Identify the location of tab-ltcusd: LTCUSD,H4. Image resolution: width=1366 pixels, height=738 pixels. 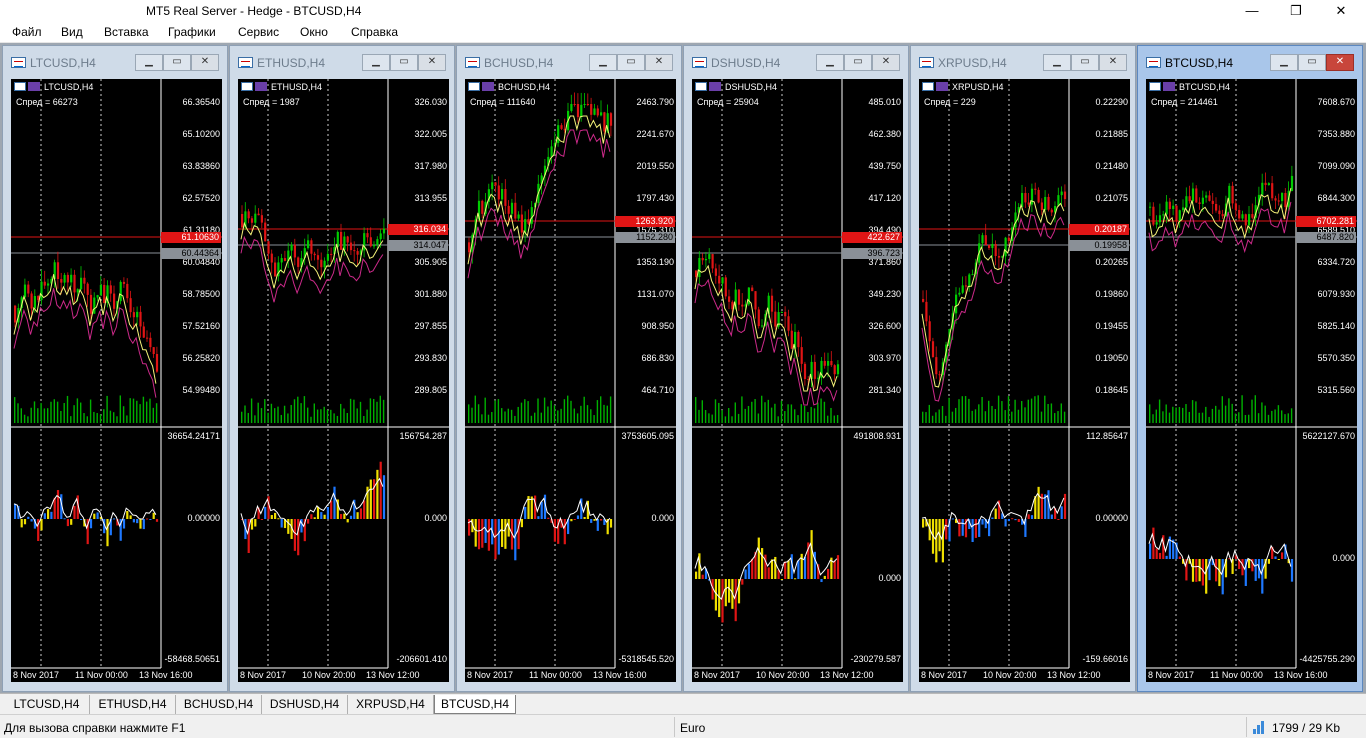
(47, 704).